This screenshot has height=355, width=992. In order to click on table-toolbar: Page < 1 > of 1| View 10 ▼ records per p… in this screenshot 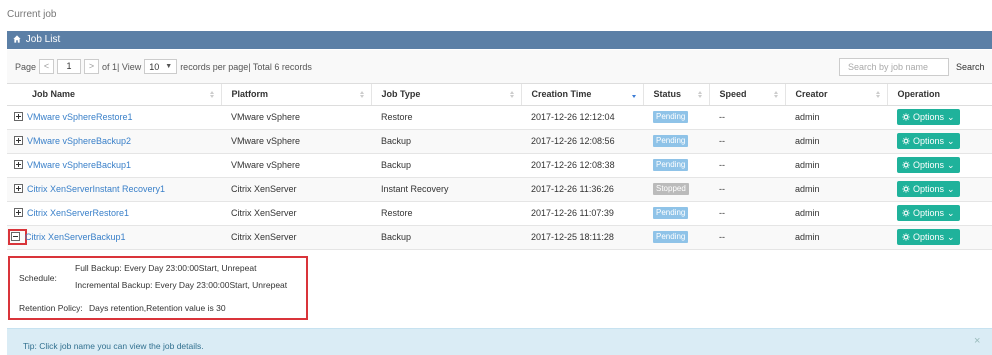, I will do `click(499, 67)`.